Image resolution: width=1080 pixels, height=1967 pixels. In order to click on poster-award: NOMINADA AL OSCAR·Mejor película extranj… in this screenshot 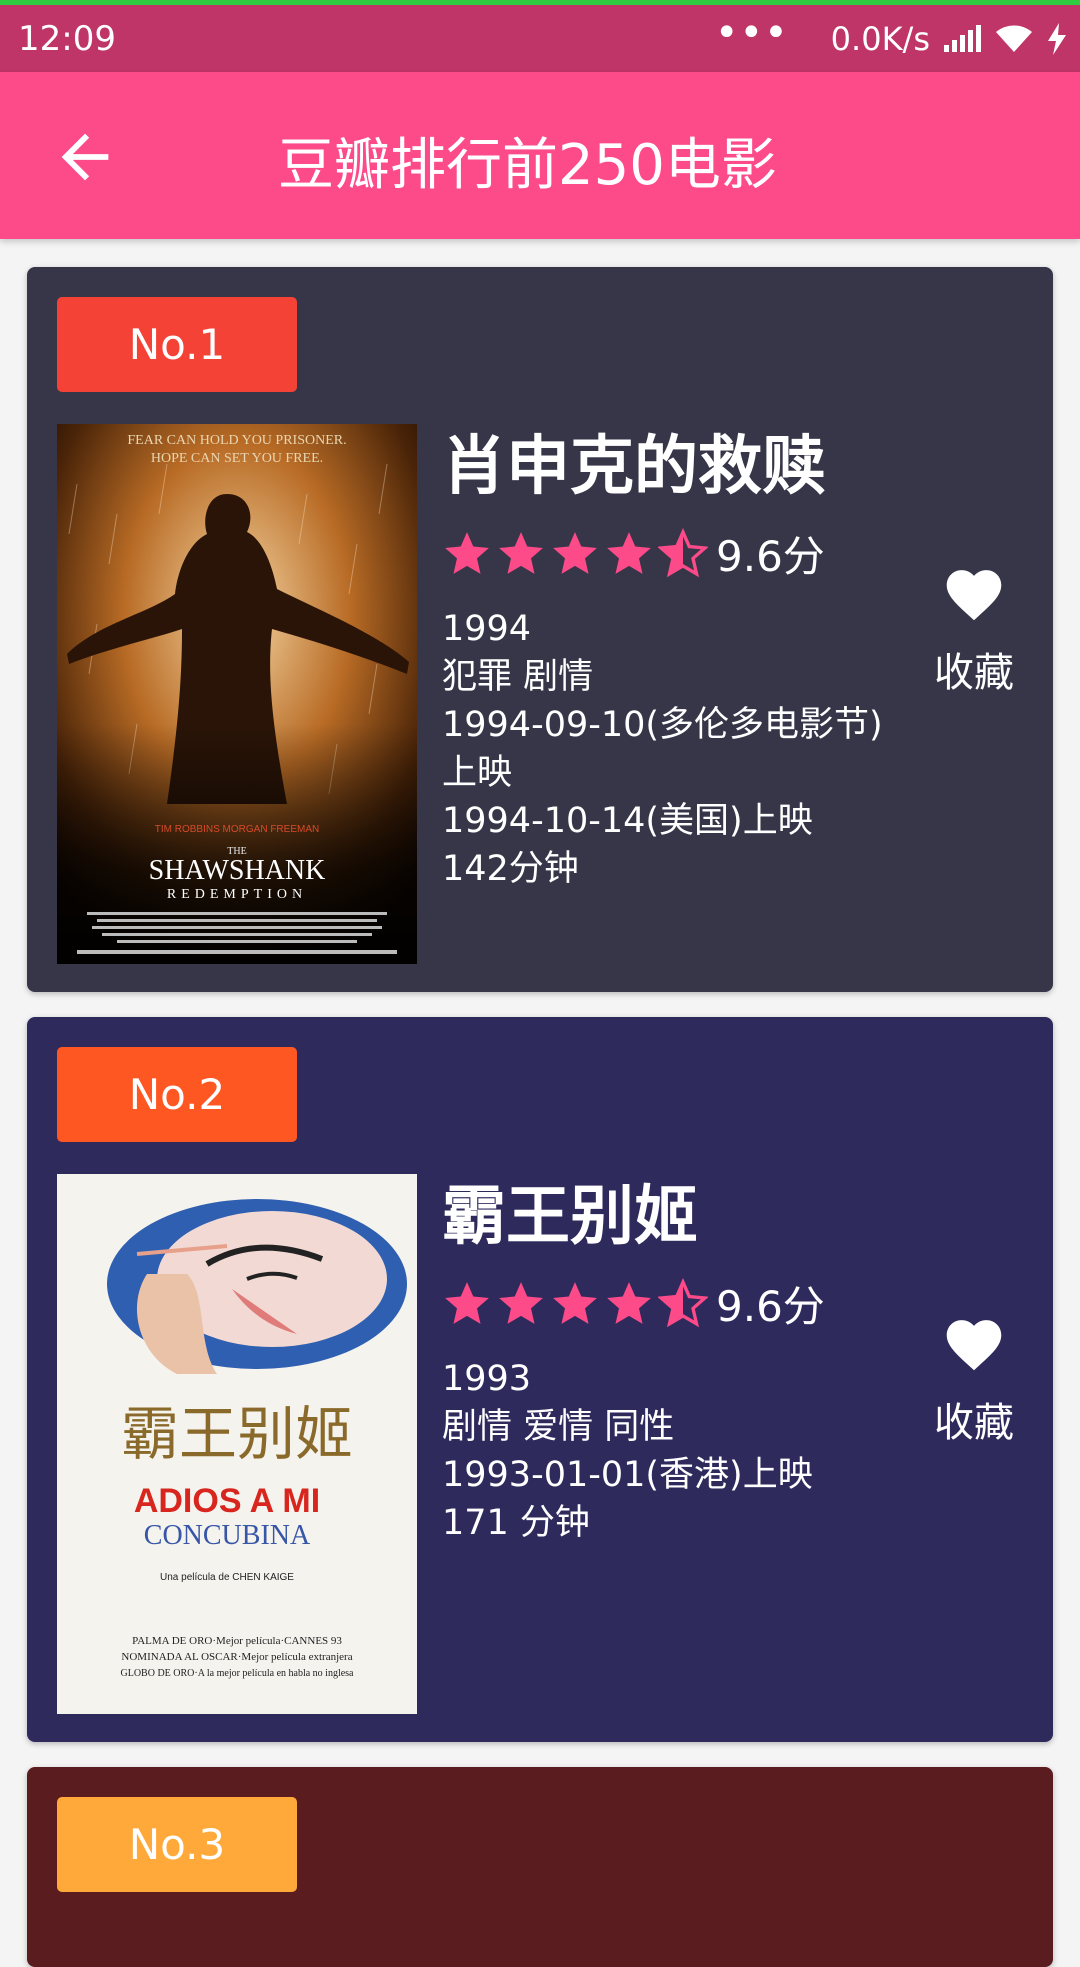, I will do `click(236, 1657)`.